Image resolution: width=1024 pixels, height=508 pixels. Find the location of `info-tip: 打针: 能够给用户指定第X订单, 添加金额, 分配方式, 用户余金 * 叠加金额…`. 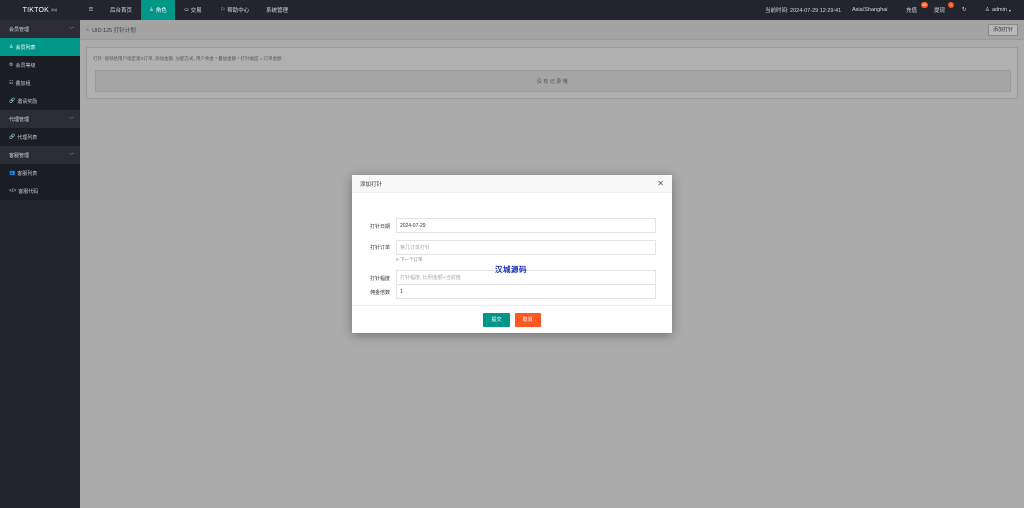

info-tip: 打针: 能够给用户指定第X订单, 添加金额, 分配方式, 用户余金 * 叠加金额… is located at coordinates (187, 58).